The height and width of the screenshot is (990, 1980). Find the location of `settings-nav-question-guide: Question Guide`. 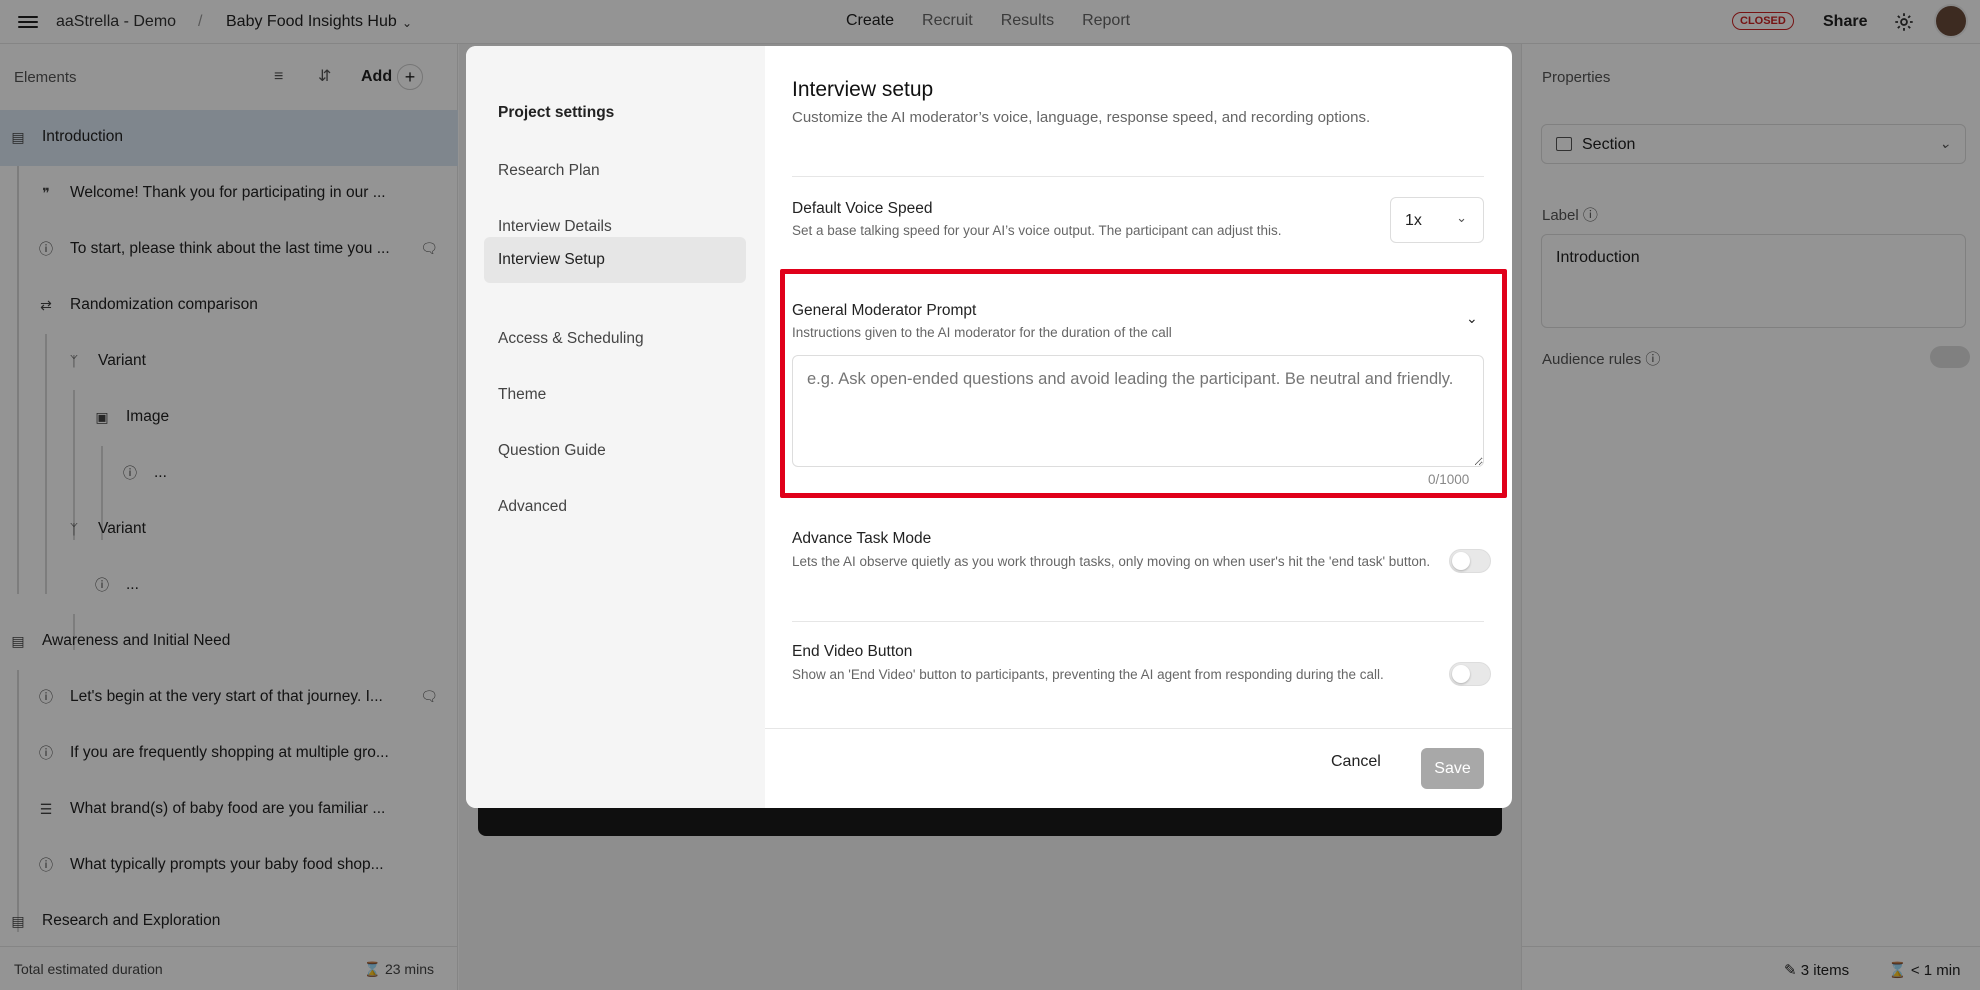

settings-nav-question-guide: Question Guide is located at coordinates (615, 451).